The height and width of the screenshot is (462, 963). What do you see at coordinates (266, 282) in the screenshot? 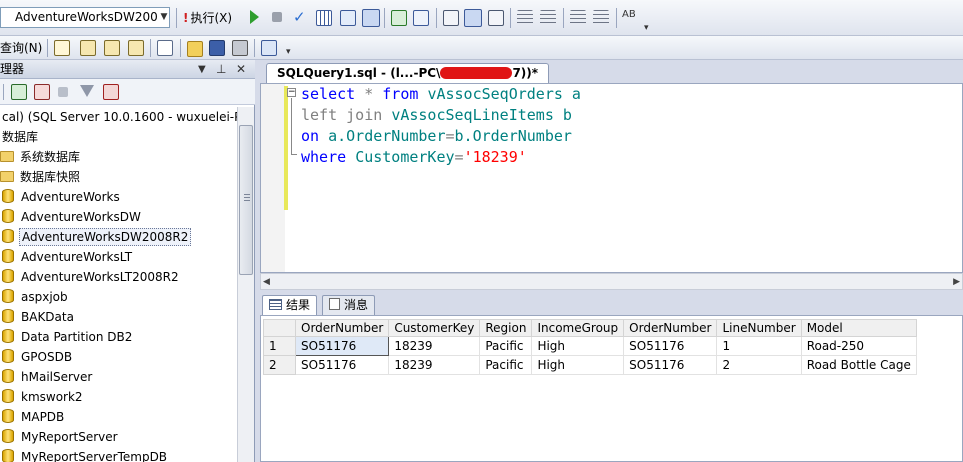
I see `scroll-left-icon: ◀` at bounding box center [266, 282].